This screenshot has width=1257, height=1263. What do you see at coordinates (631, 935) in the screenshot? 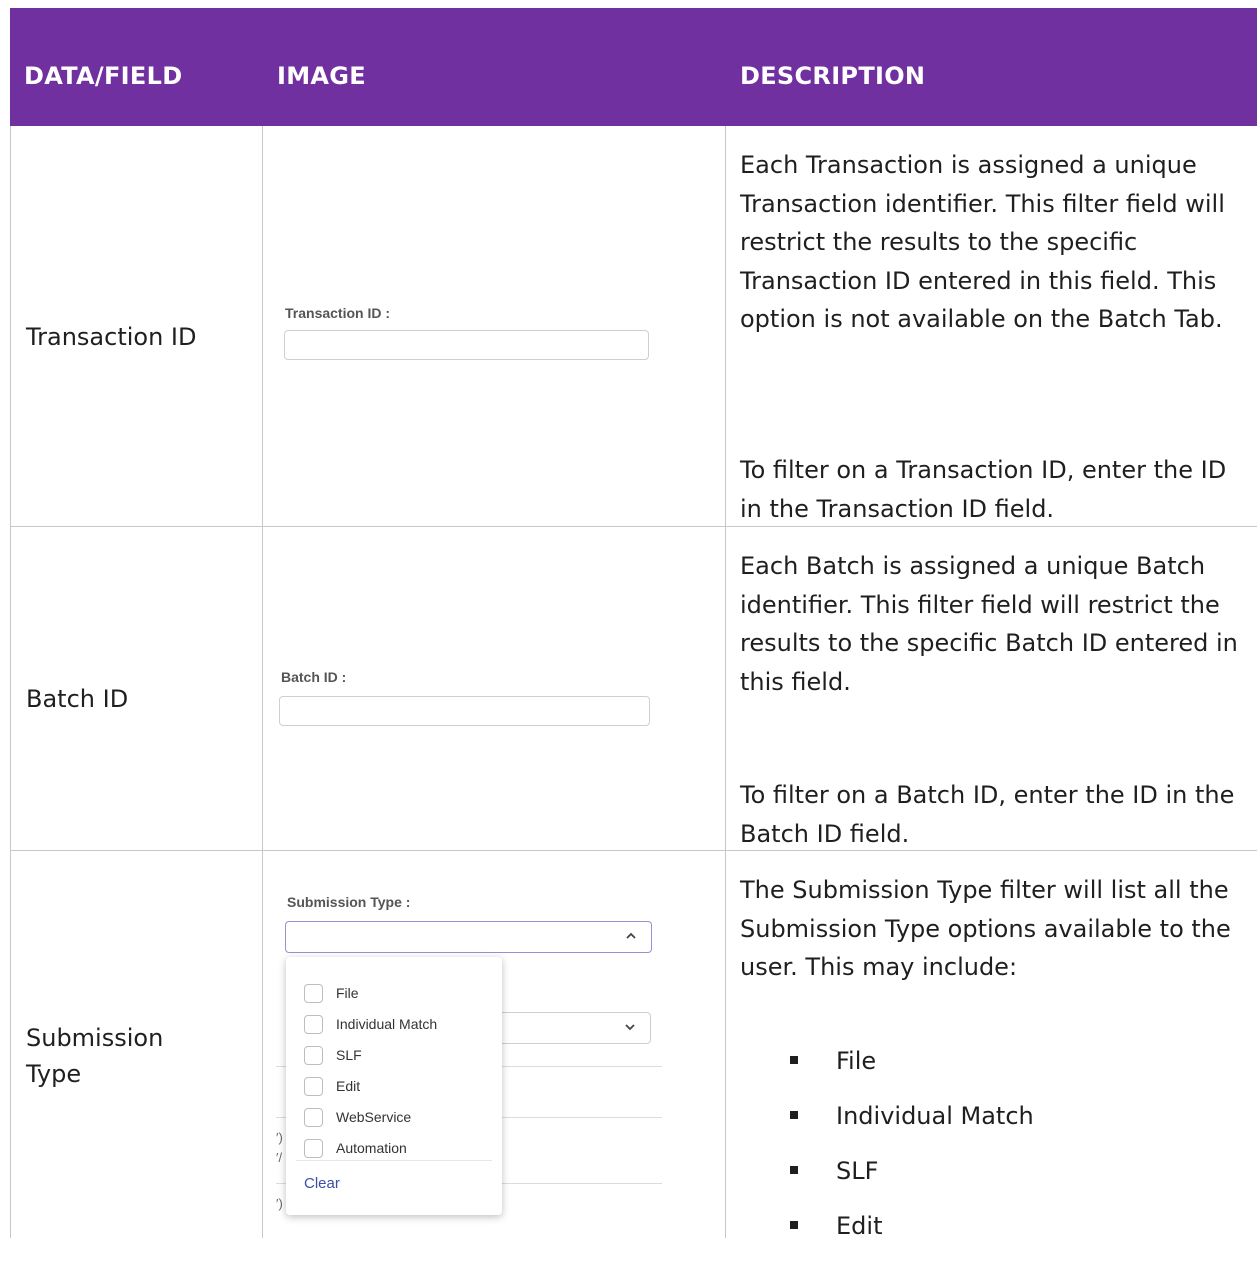
I see `chevron-up-icon` at bounding box center [631, 935].